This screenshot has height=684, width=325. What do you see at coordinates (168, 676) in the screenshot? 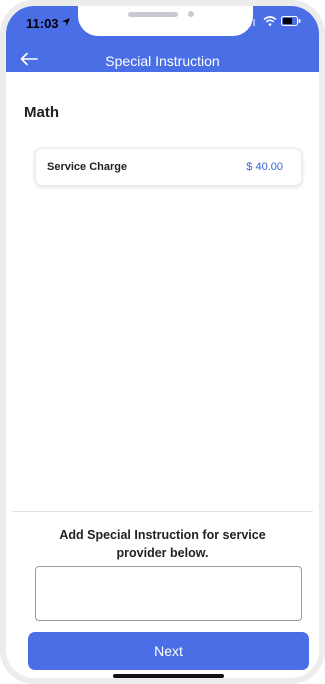
I see `home-indicator` at bounding box center [168, 676].